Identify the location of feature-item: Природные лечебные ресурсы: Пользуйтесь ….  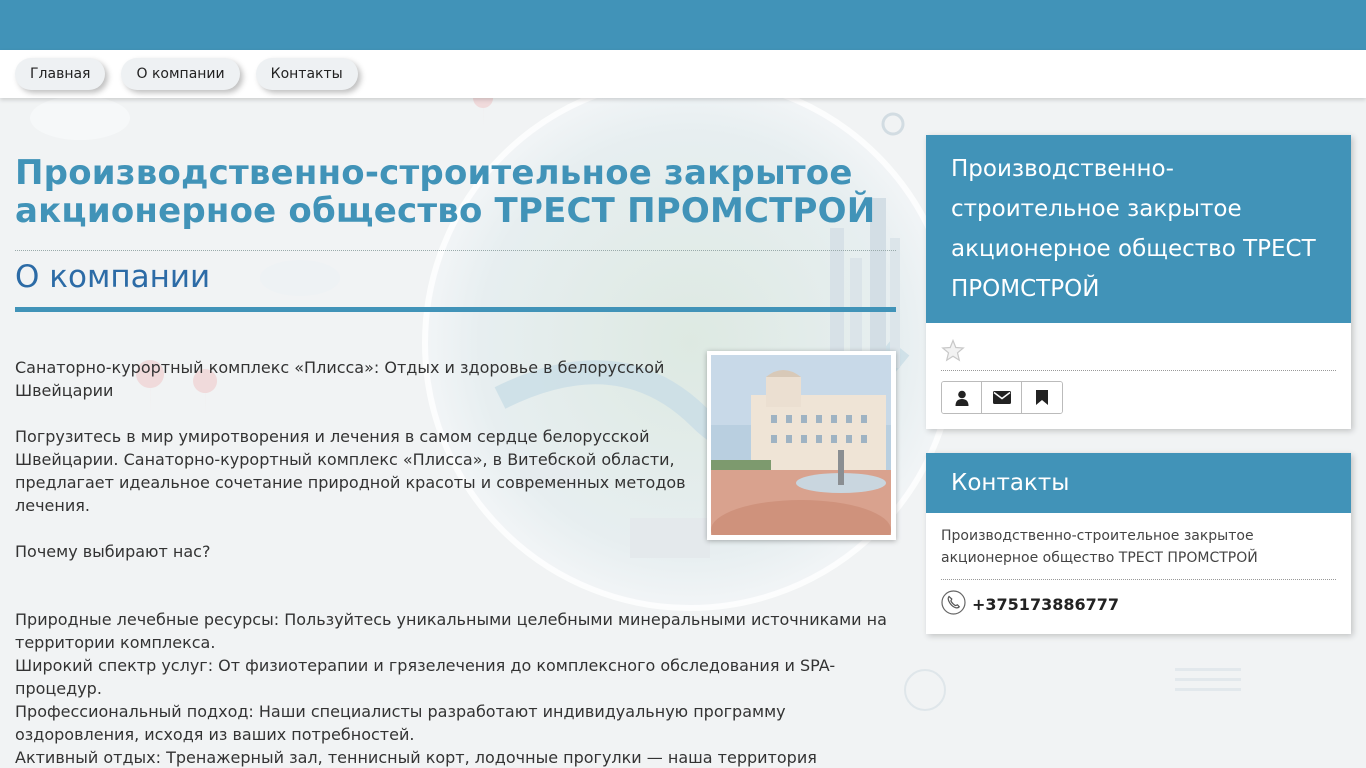
(451, 631).